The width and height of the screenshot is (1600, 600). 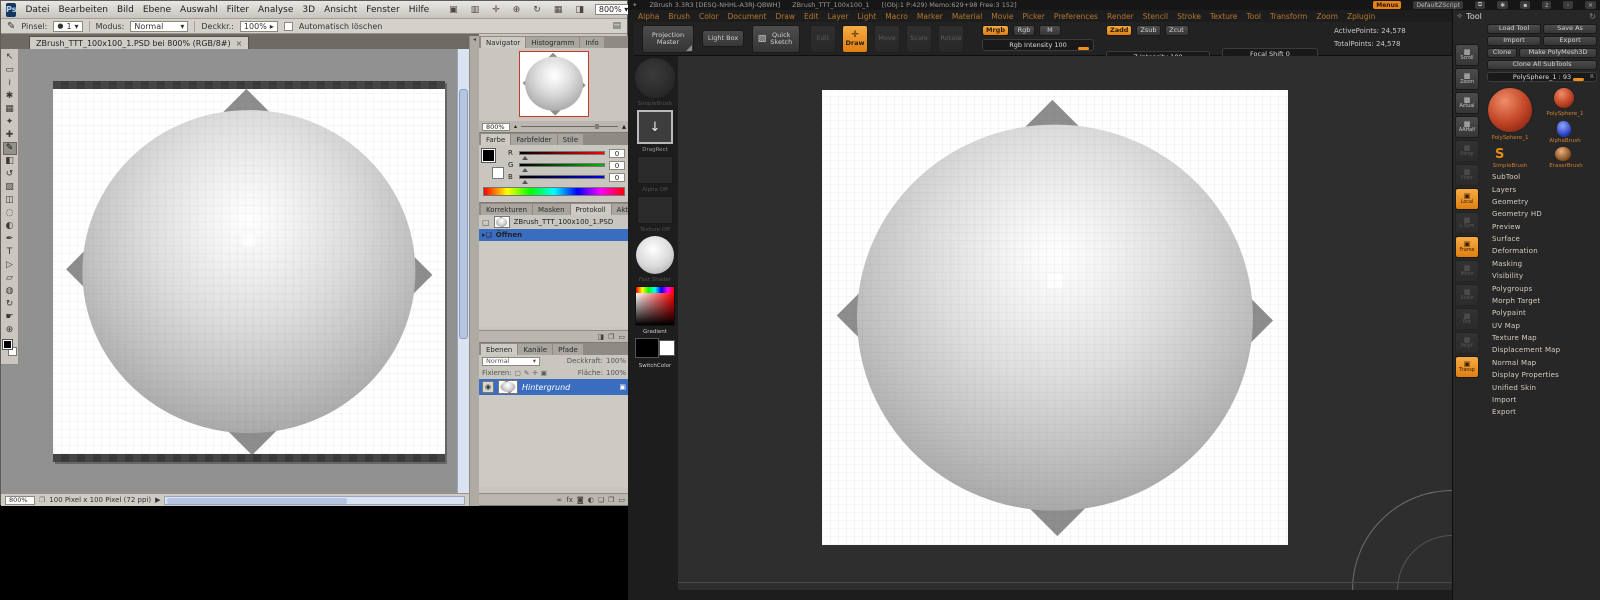 What do you see at coordinates (709, 16) in the screenshot?
I see `zbrush-menu-item: Color` at bounding box center [709, 16].